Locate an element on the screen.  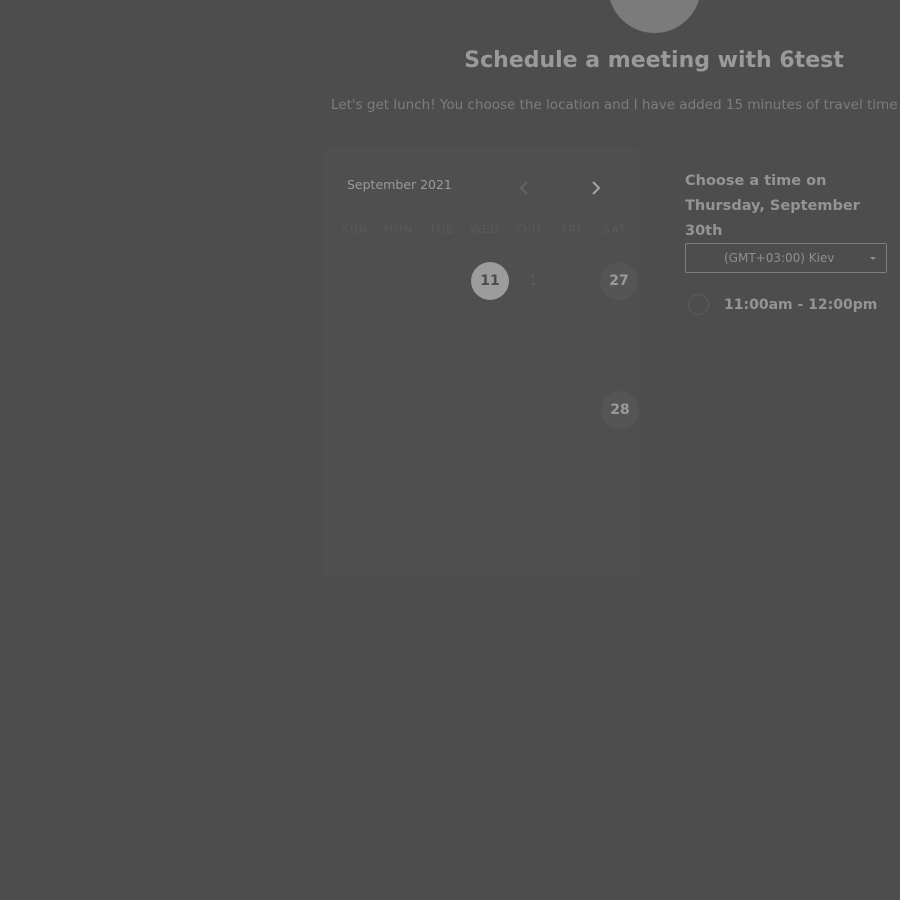
weekday-label: TUE is located at coordinates (442, 229).